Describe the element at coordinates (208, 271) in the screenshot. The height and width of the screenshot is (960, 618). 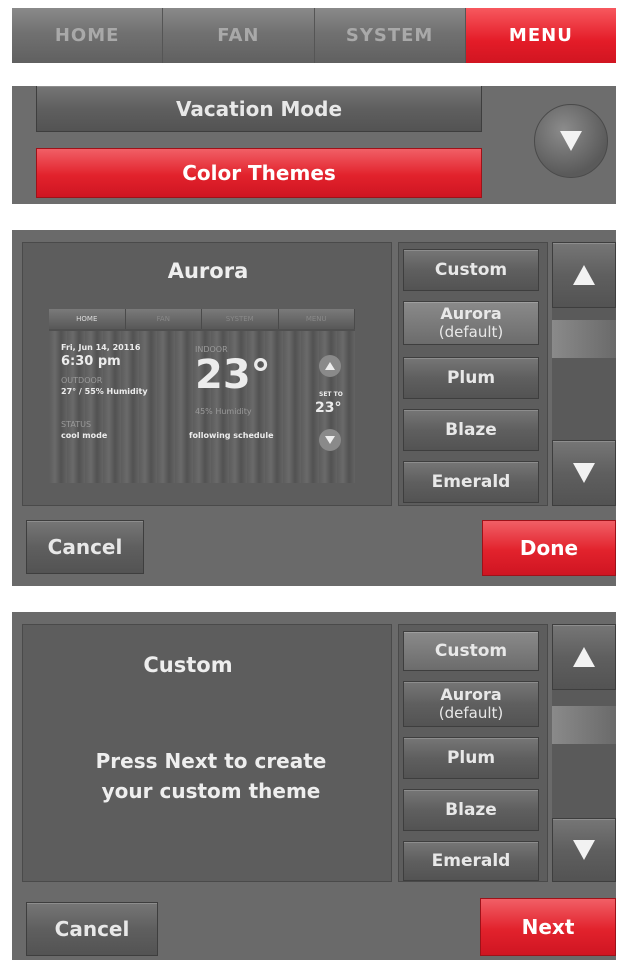
I see `theme-title: Aurora` at that location.